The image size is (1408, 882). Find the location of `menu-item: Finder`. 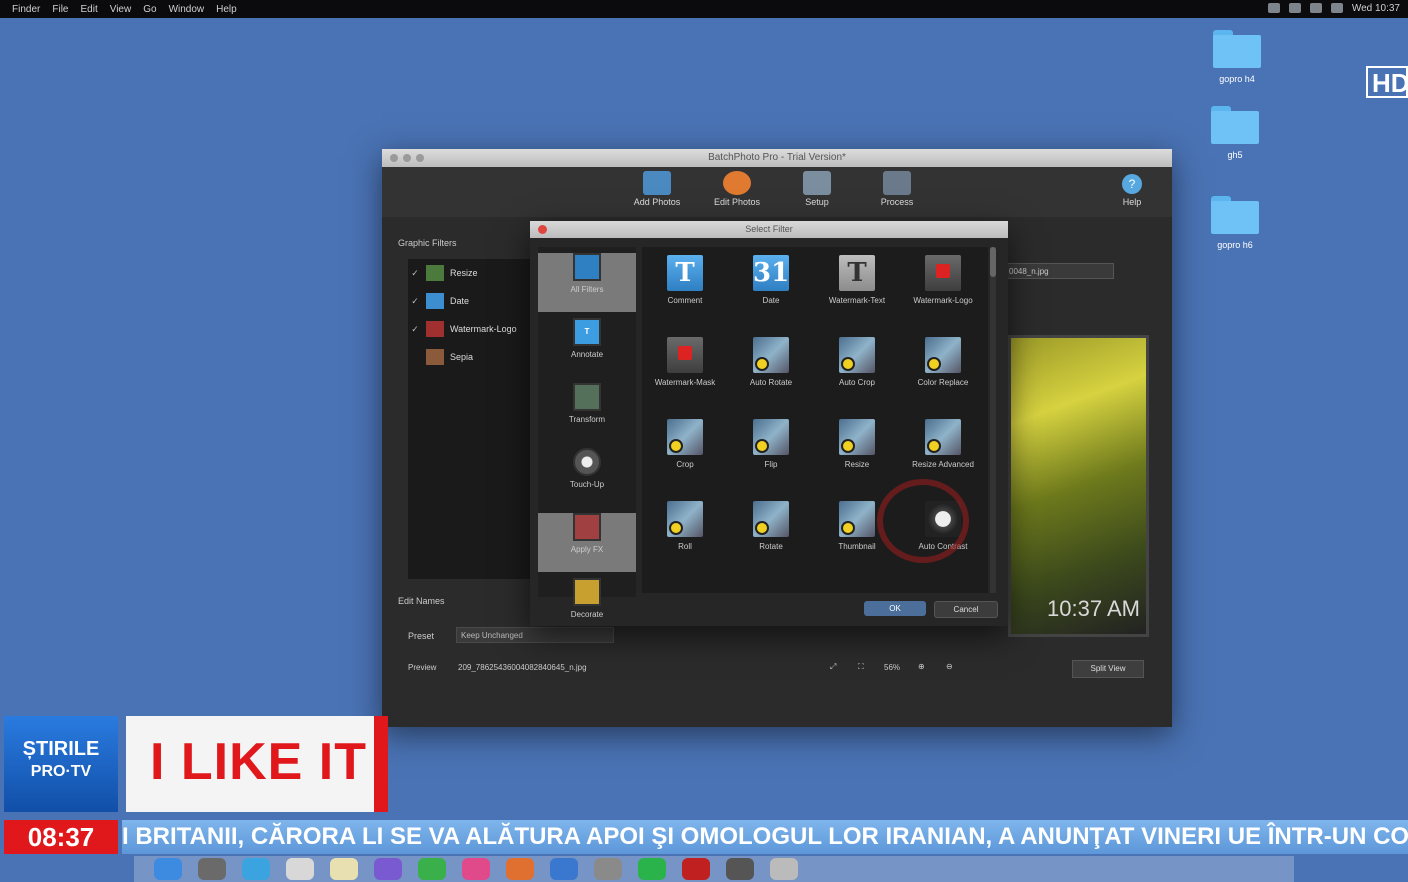

menu-item: Finder is located at coordinates (26, 9).